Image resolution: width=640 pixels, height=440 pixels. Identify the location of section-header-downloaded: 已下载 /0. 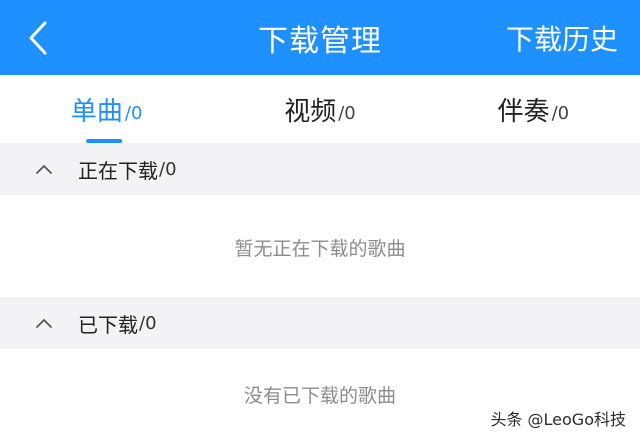
(320, 323).